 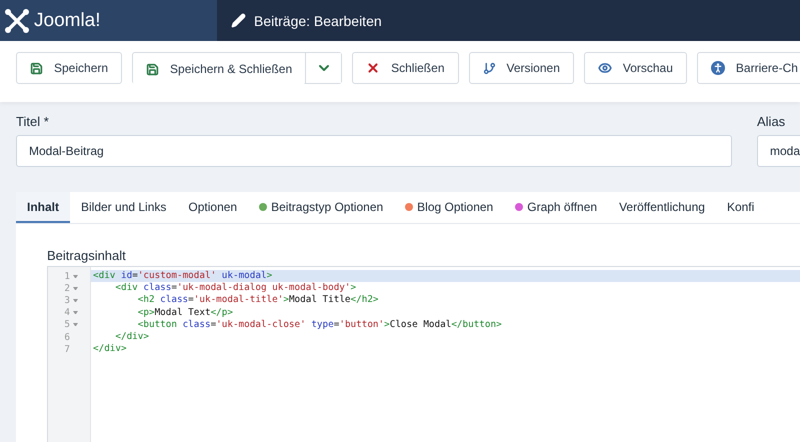 What do you see at coordinates (373, 68) in the screenshot?
I see `close-icon` at bounding box center [373, 68].